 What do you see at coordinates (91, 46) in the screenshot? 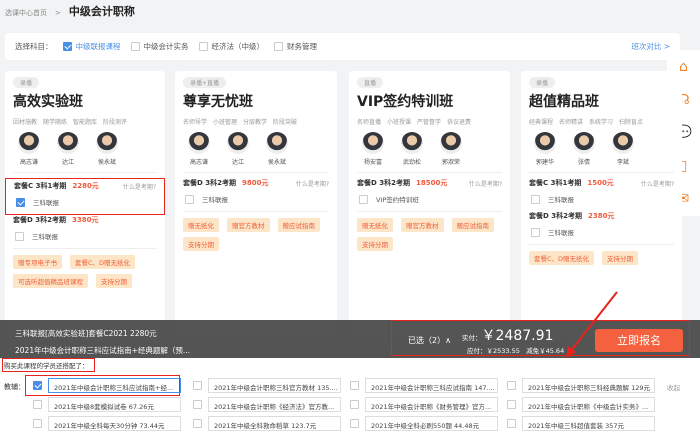
I see `subject-option: 中级联报课程` at bounding box center [91, 46].